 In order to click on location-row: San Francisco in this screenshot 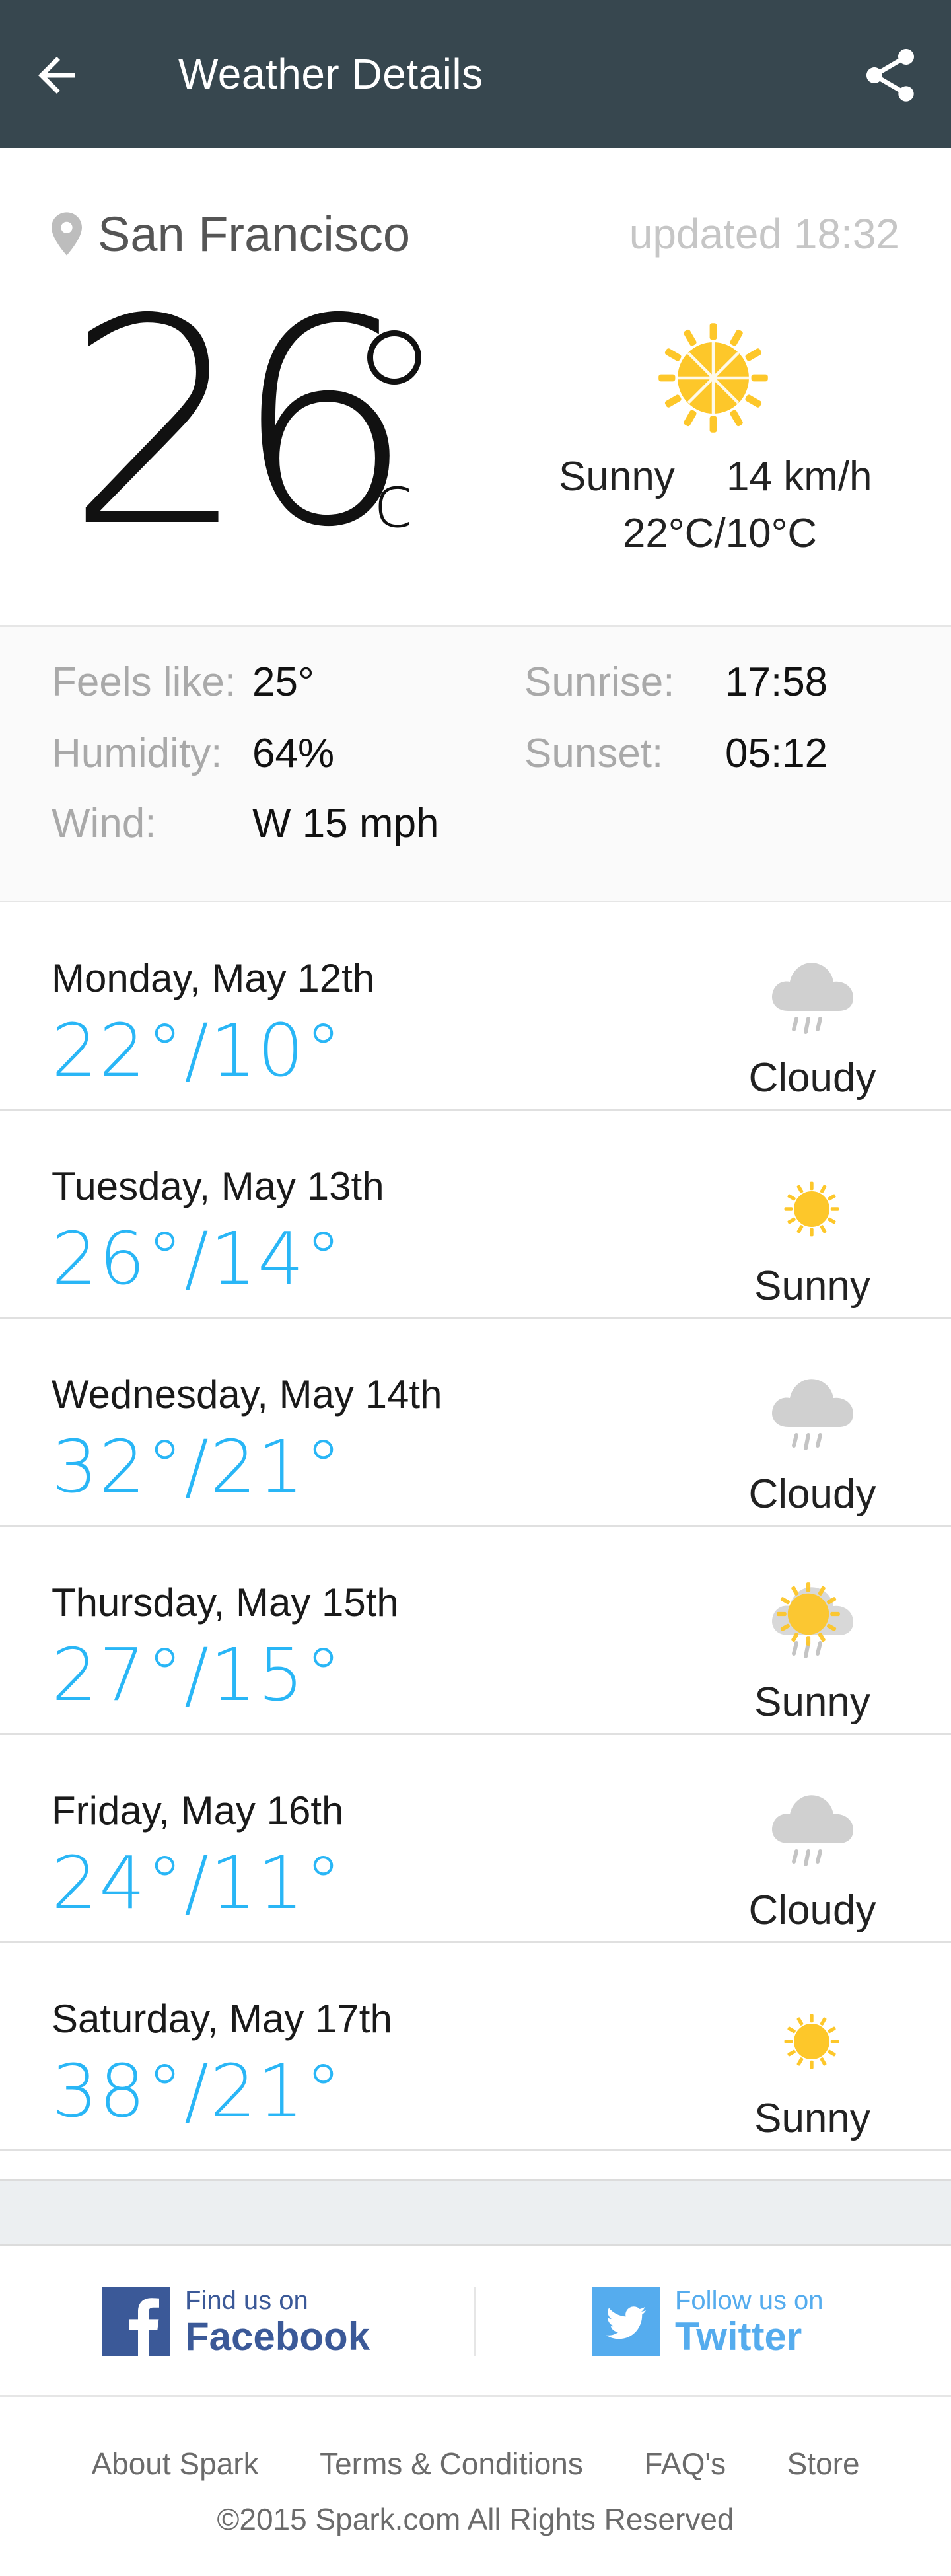, I will do `click(231, 234)`.